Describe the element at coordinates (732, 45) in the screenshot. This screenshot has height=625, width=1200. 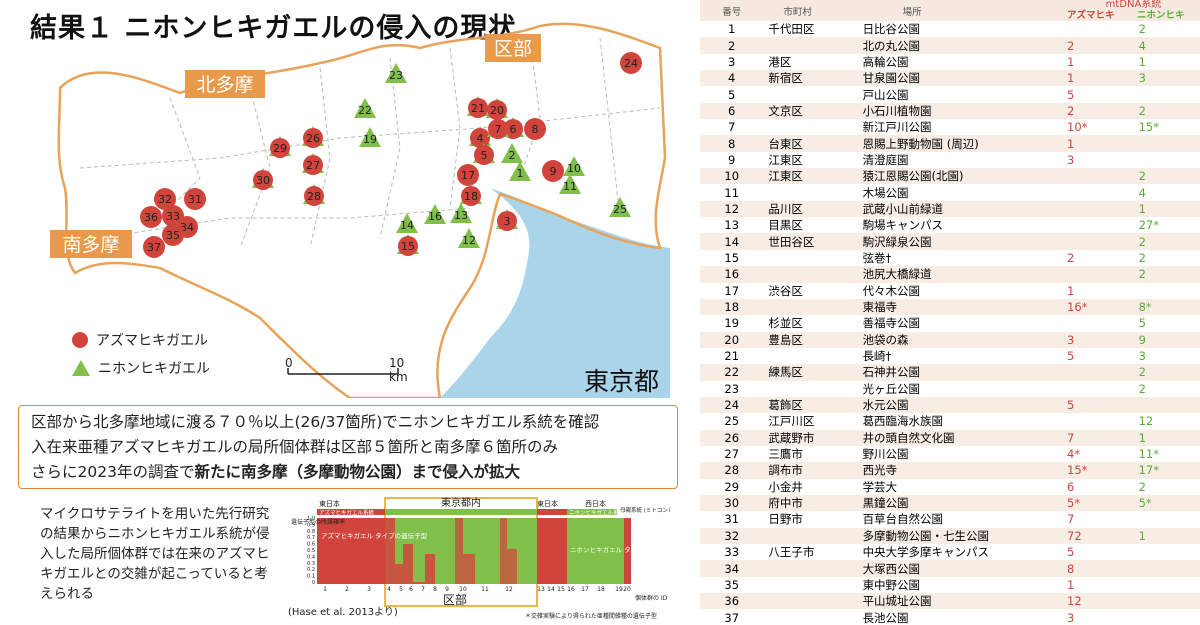
I see `cell-no: 2` at that location.